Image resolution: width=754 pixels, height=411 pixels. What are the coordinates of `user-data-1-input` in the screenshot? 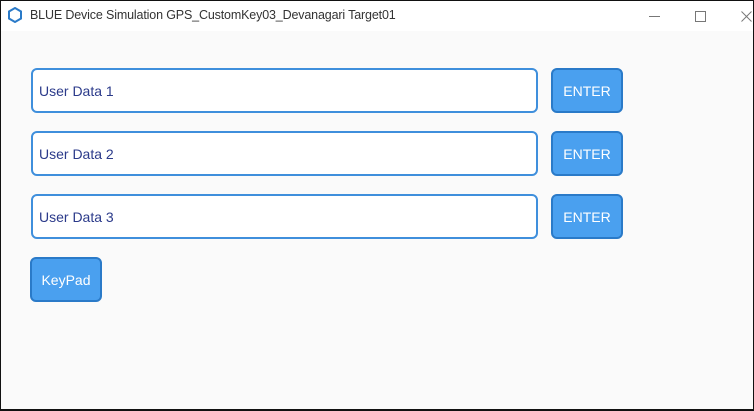 It's located at (284, 90).